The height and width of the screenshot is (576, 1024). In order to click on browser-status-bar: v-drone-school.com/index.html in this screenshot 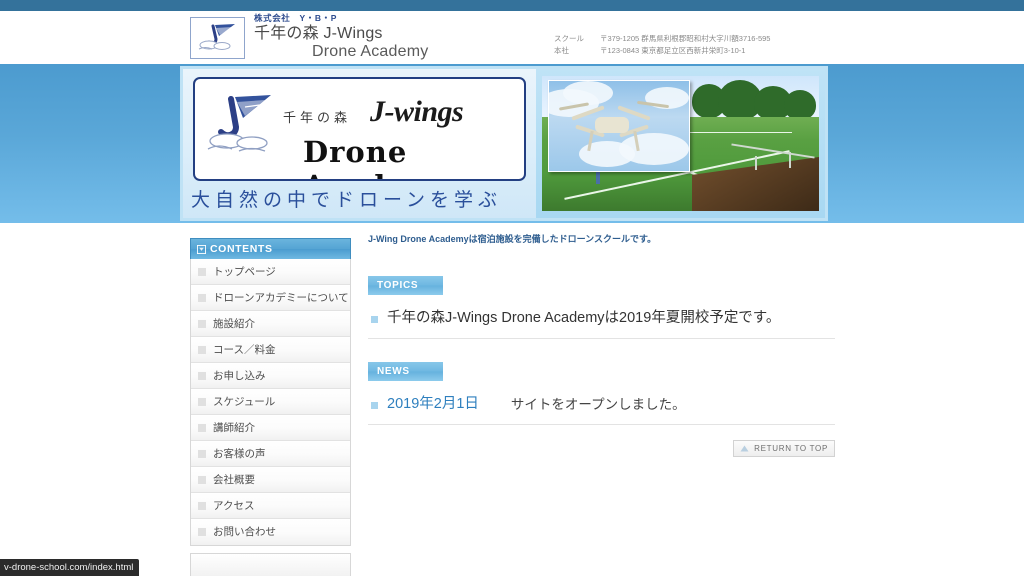, I will do `click(70, 567)`.